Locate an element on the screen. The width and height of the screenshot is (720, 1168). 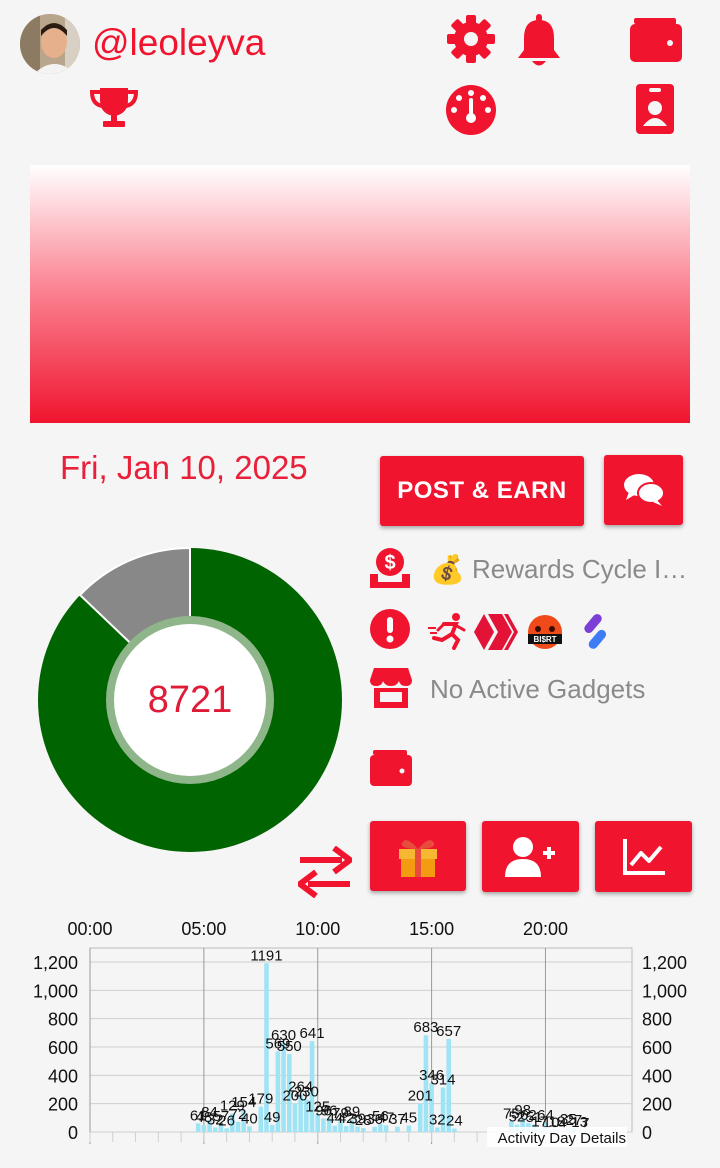
alert-icon is located at coordinates (390, 629).